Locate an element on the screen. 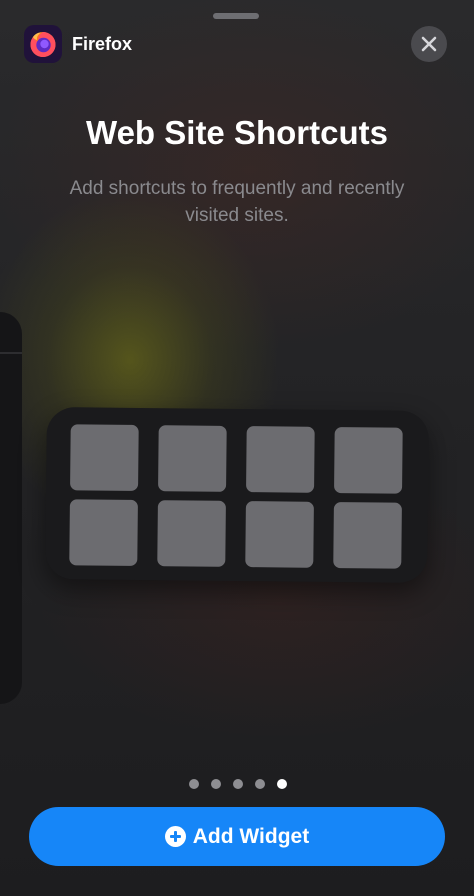 The image size is (474, 896). previous-widget-preview is located at coordinates (11, 508).